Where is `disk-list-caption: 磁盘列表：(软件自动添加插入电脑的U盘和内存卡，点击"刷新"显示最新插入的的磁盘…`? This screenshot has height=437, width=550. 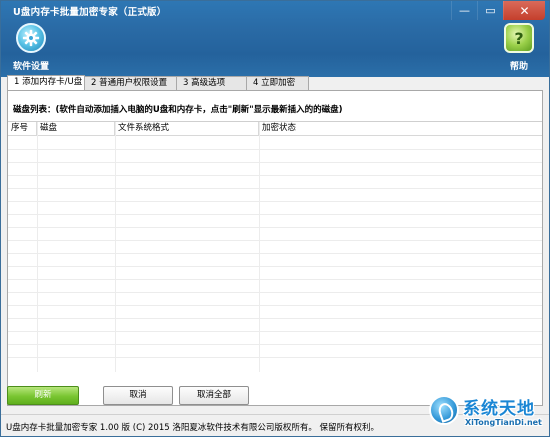
disk-list-caption: 磁盘列表：(软件自动添加插入电脑的U盘和内存卡，点击"刷新"显示最新插入的的磁盘… is located at coordinates (178, 110).